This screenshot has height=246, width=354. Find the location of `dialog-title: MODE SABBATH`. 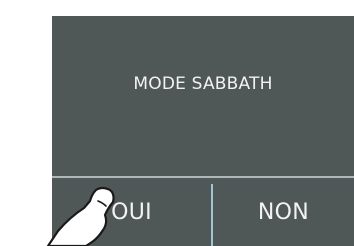

dialog-title: MODE SABBATH is located at coordinates (203, 84).